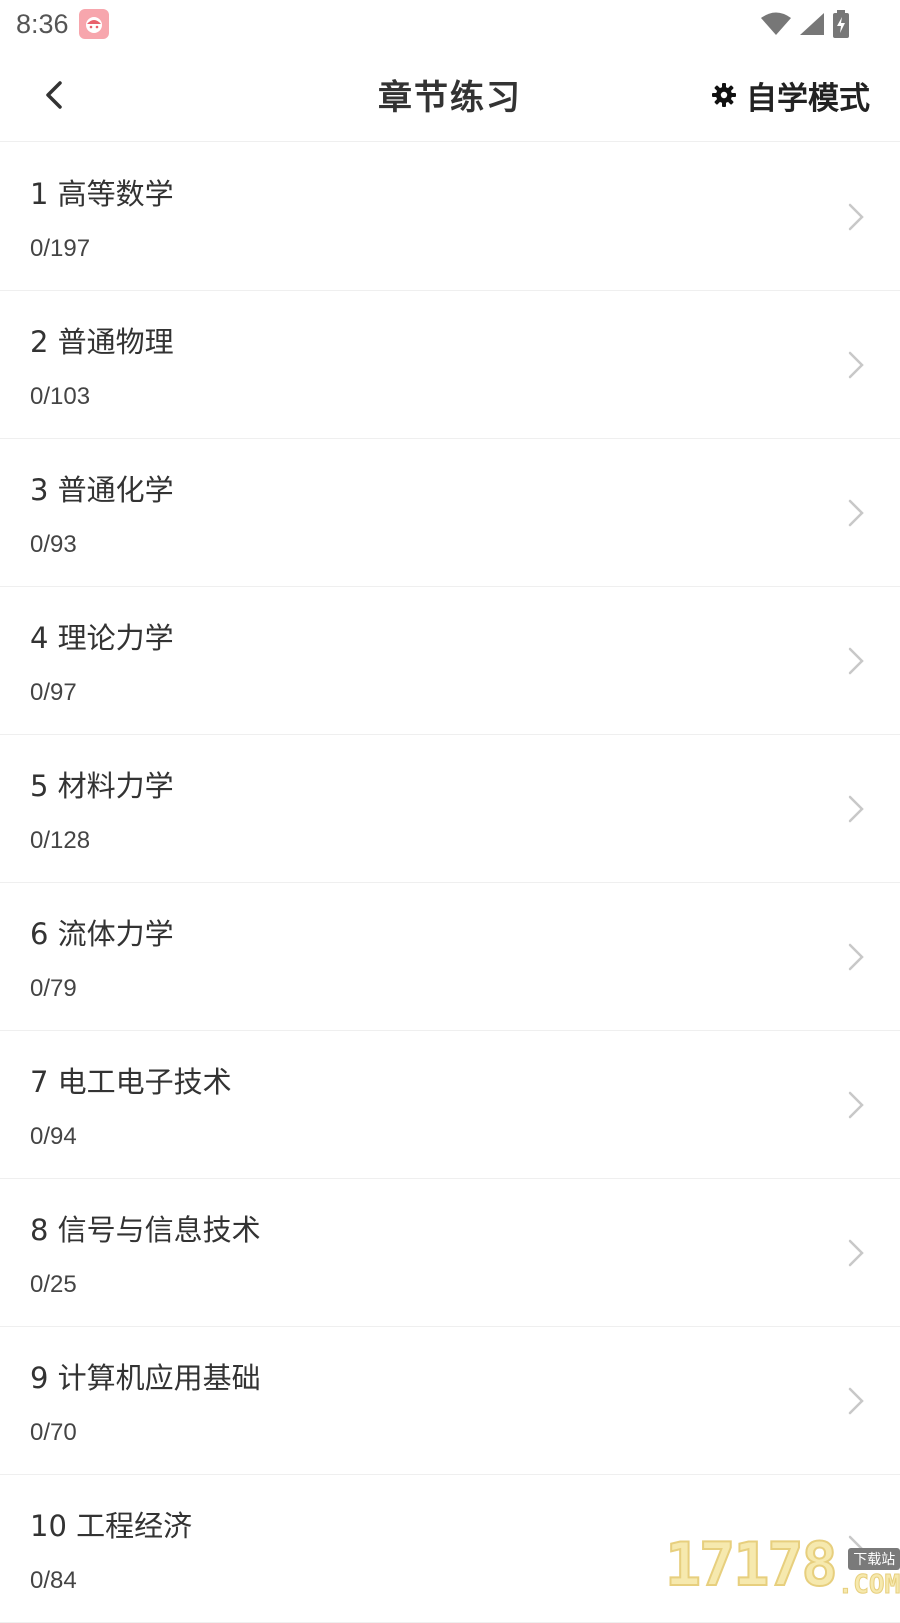 The width and height of the screenshot is (900, 1623). What do you see at coordinates (145, 1376) in the screenshot?
I see `chapter-name: 9 计算机应用基础` at bounding box center [145, 1376].